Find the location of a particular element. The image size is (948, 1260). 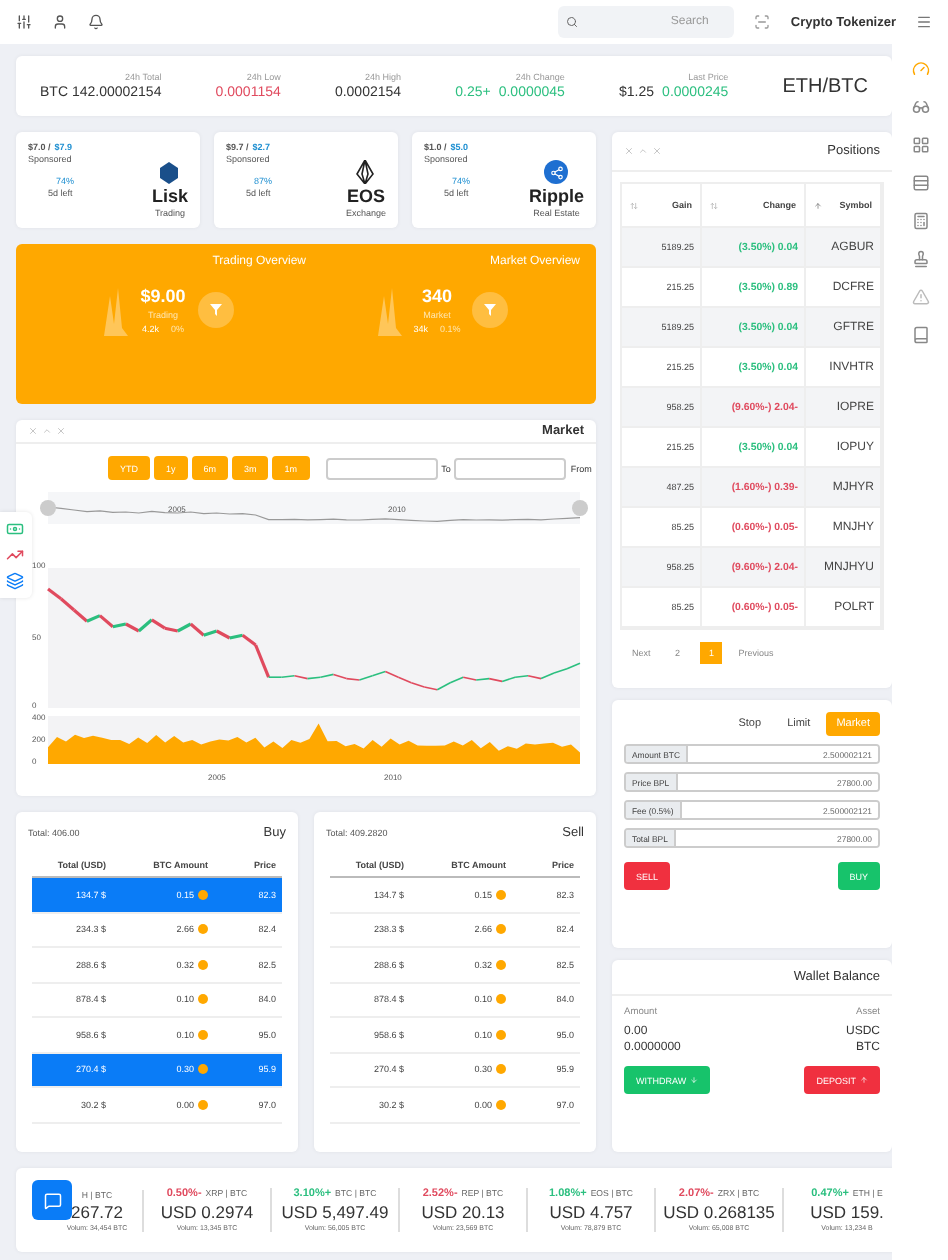

book-icon is located at coordinates (920, 335).